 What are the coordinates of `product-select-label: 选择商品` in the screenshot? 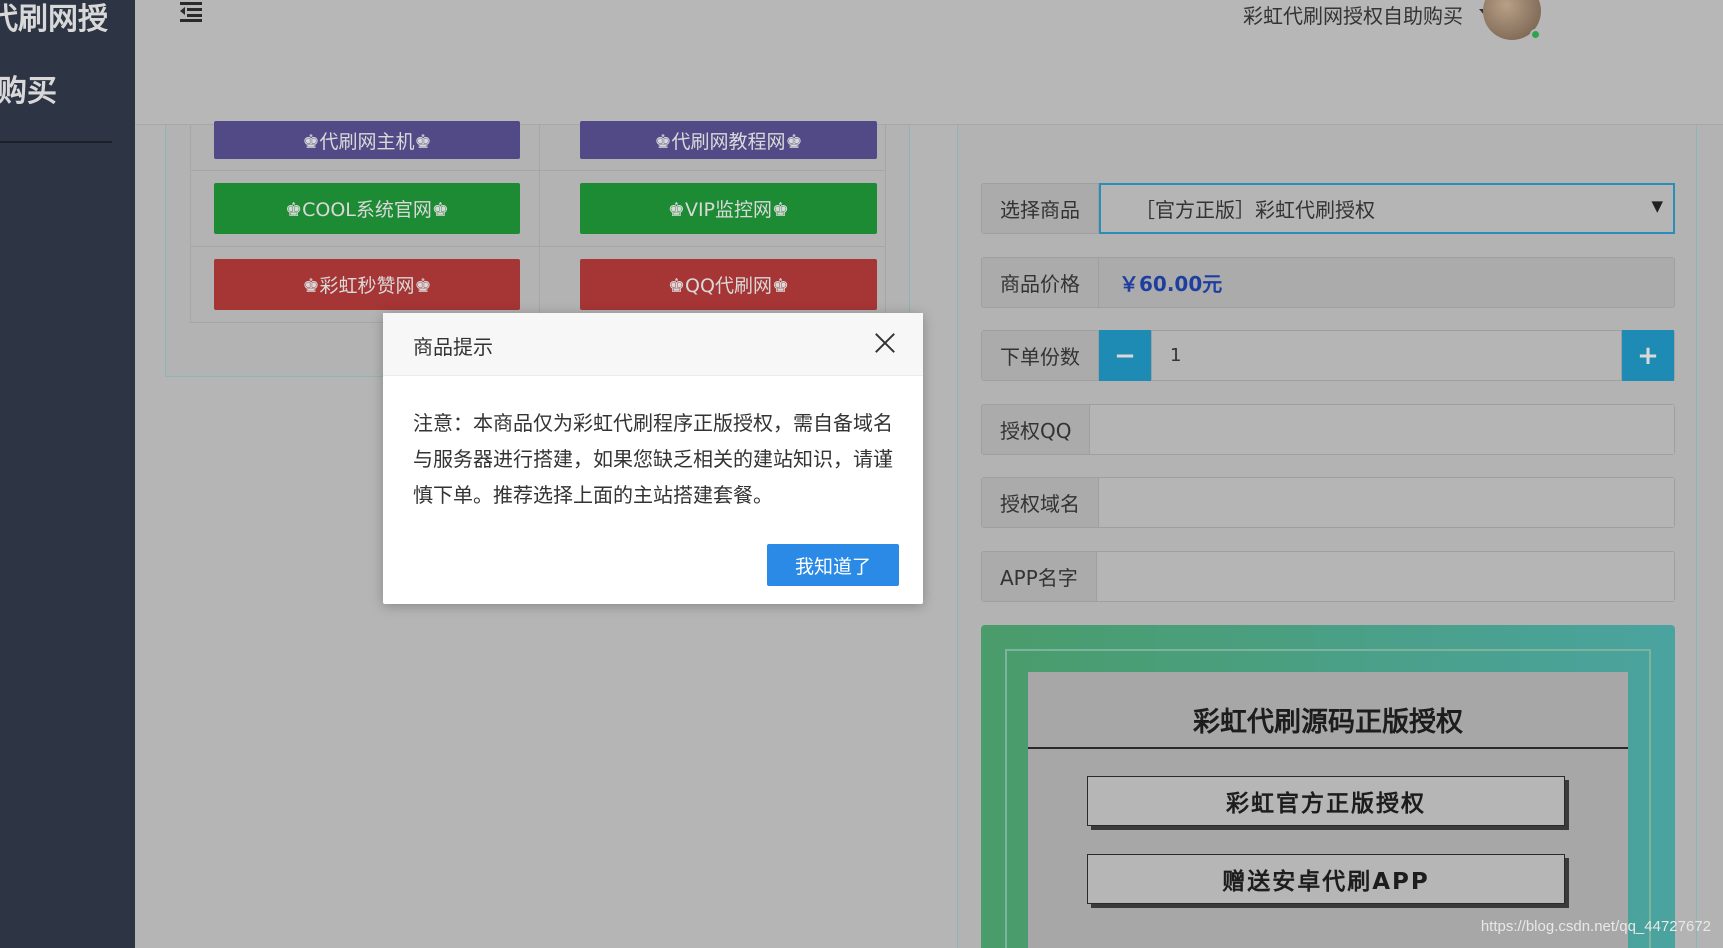 It's located at (1040, 208).